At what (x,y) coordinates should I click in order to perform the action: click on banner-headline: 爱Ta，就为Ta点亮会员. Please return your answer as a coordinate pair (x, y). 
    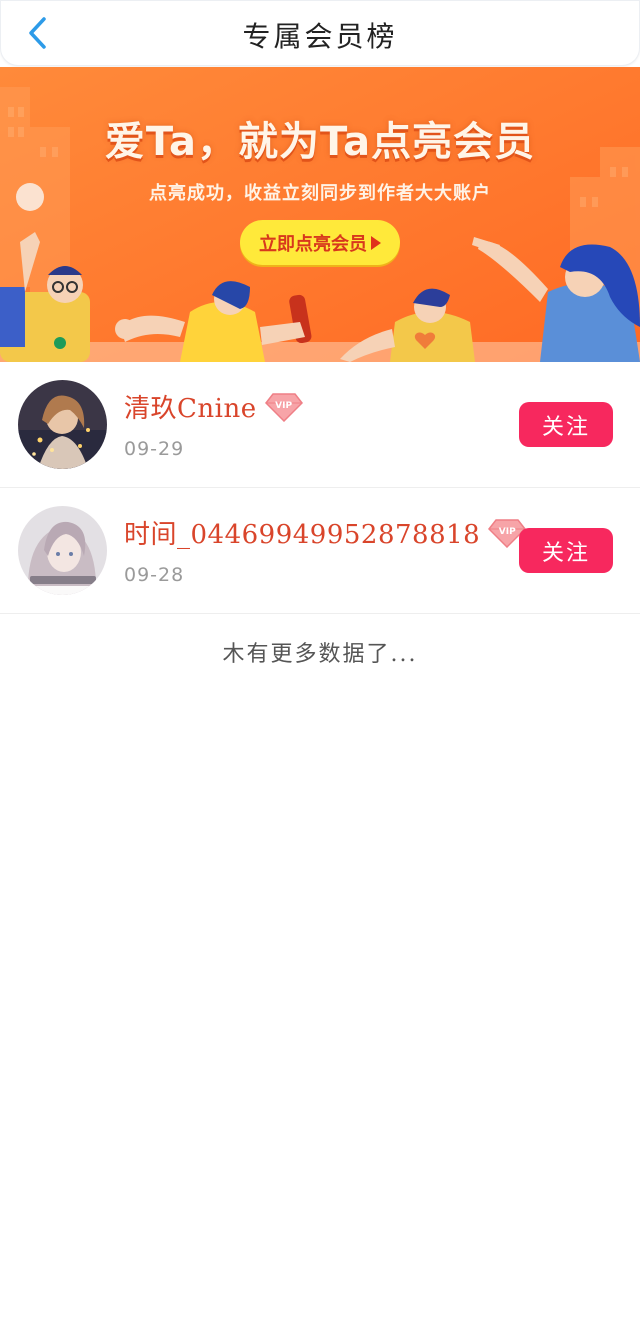
    Looking at the image, I should click on (320, 142).